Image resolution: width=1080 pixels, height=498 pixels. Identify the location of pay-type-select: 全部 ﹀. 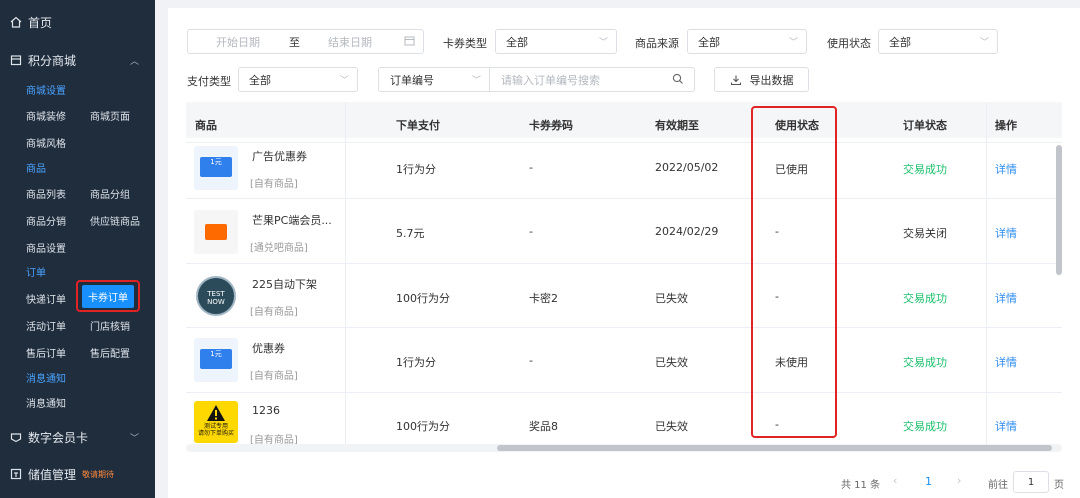
(298, 79).